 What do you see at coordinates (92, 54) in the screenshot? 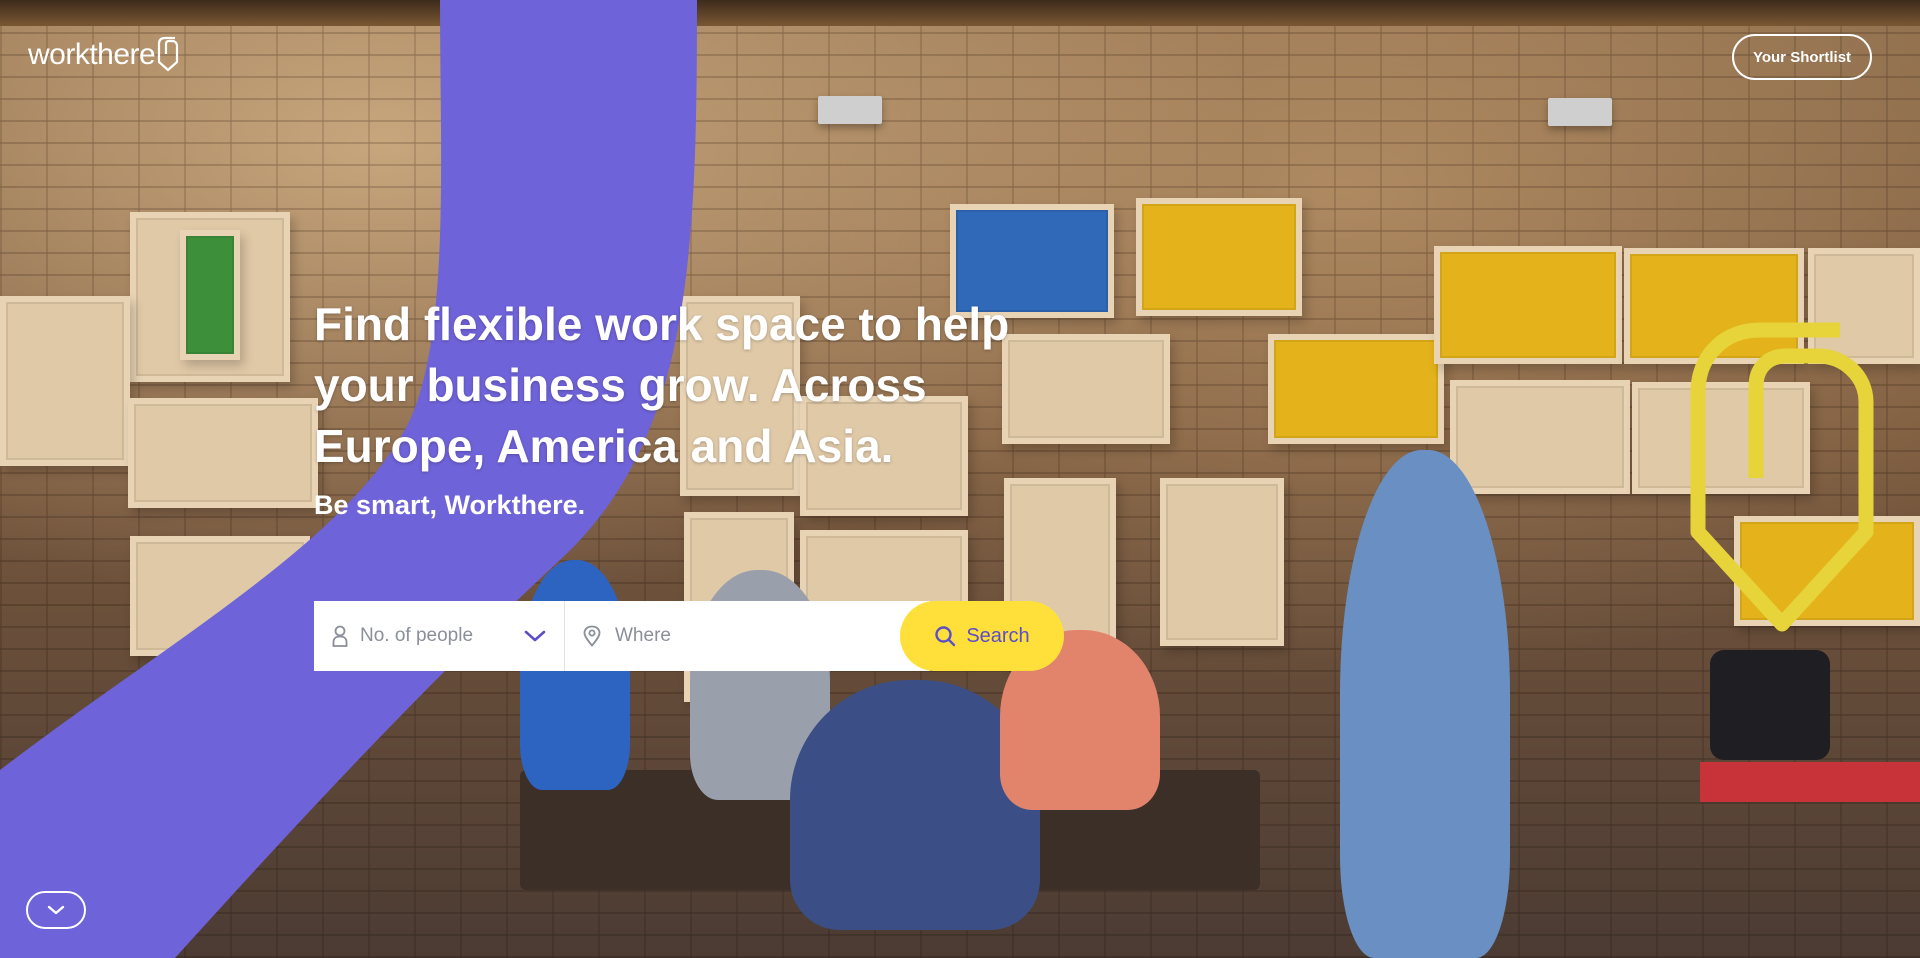
I see `logo-text: workthere` at bounding box center [92, 54].